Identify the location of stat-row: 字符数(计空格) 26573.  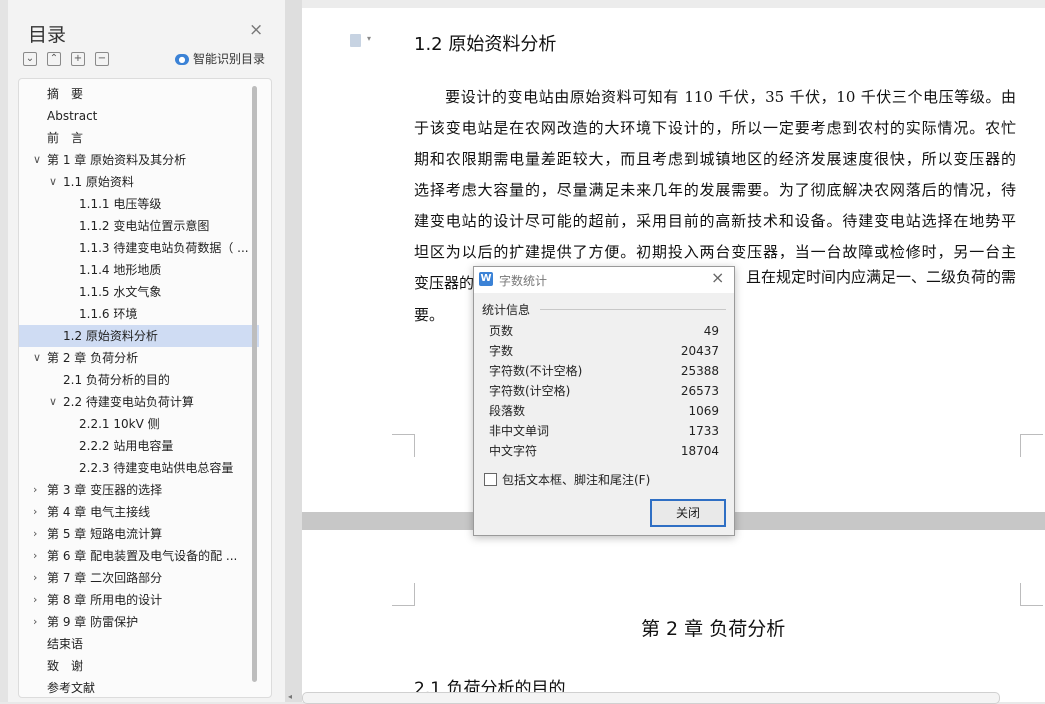
(604, 391).